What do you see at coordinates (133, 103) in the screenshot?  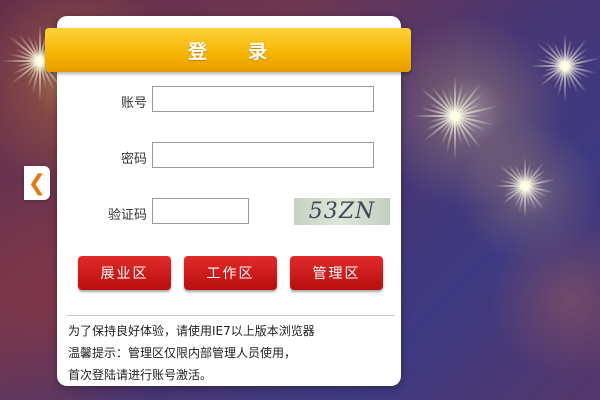 I see `account-label: 账号` at bounding box center [133, 103].